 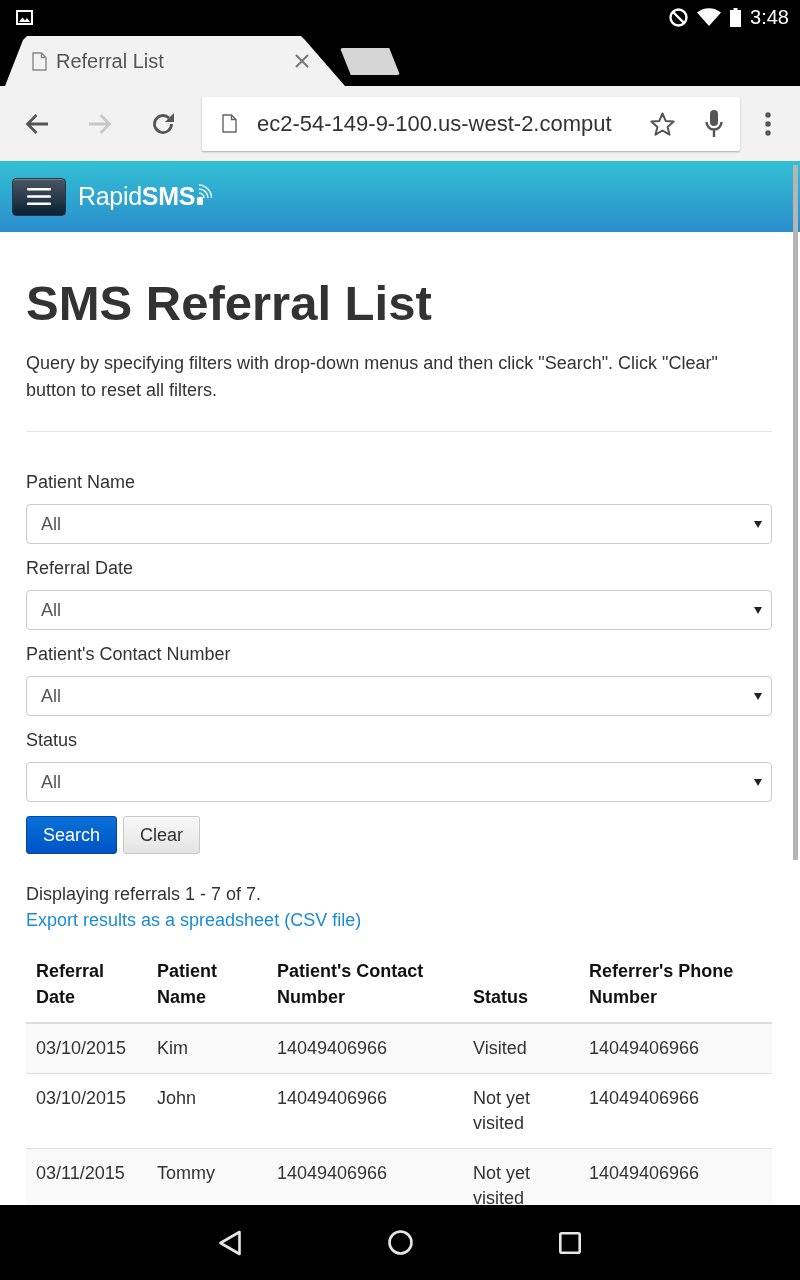 I want to click on triangle-back-icon, so click(x=230, y=1242).